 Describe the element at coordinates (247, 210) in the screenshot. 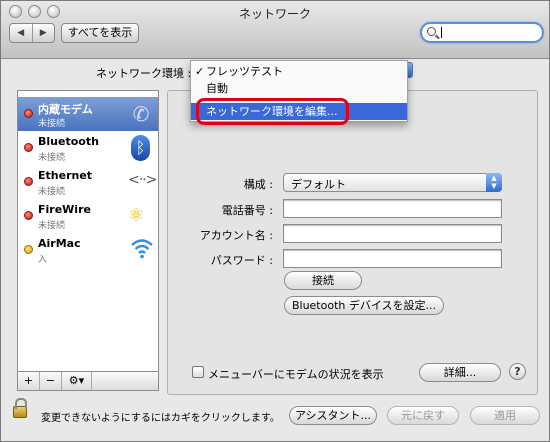

I see `phone-label: 電話番号 :` at that location.